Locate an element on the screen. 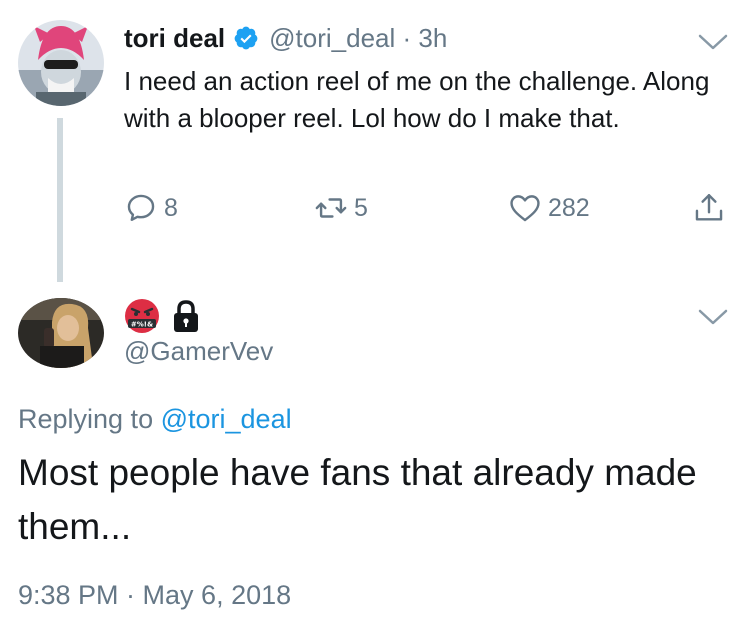 The image size is (750, 636). reply-button: 8 is located at coordinates (151, 208).